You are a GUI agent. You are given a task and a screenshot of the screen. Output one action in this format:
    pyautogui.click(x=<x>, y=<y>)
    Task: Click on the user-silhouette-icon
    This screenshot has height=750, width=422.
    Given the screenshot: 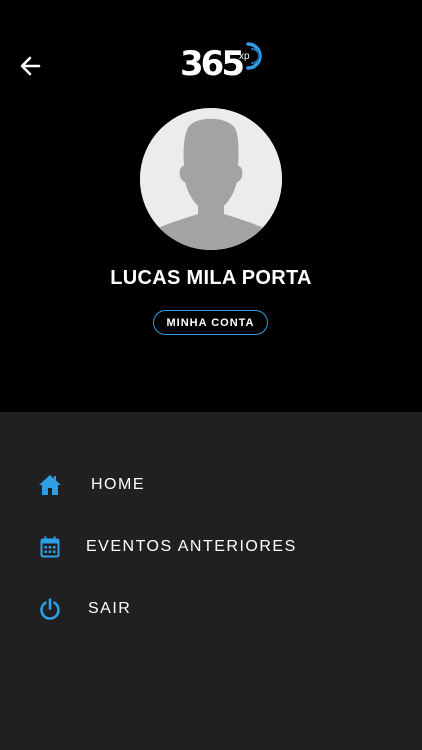 What is the action you would take?
    pyautogui.click(x=211, y=179)
    